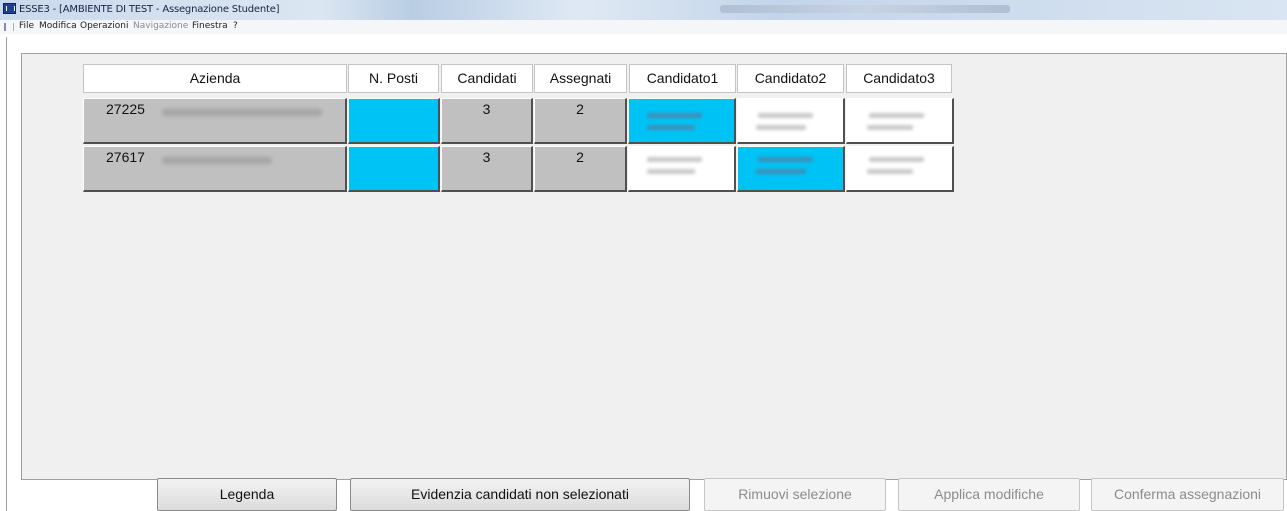  I want to click on azienda-cell: 27225, so click(215, 121).